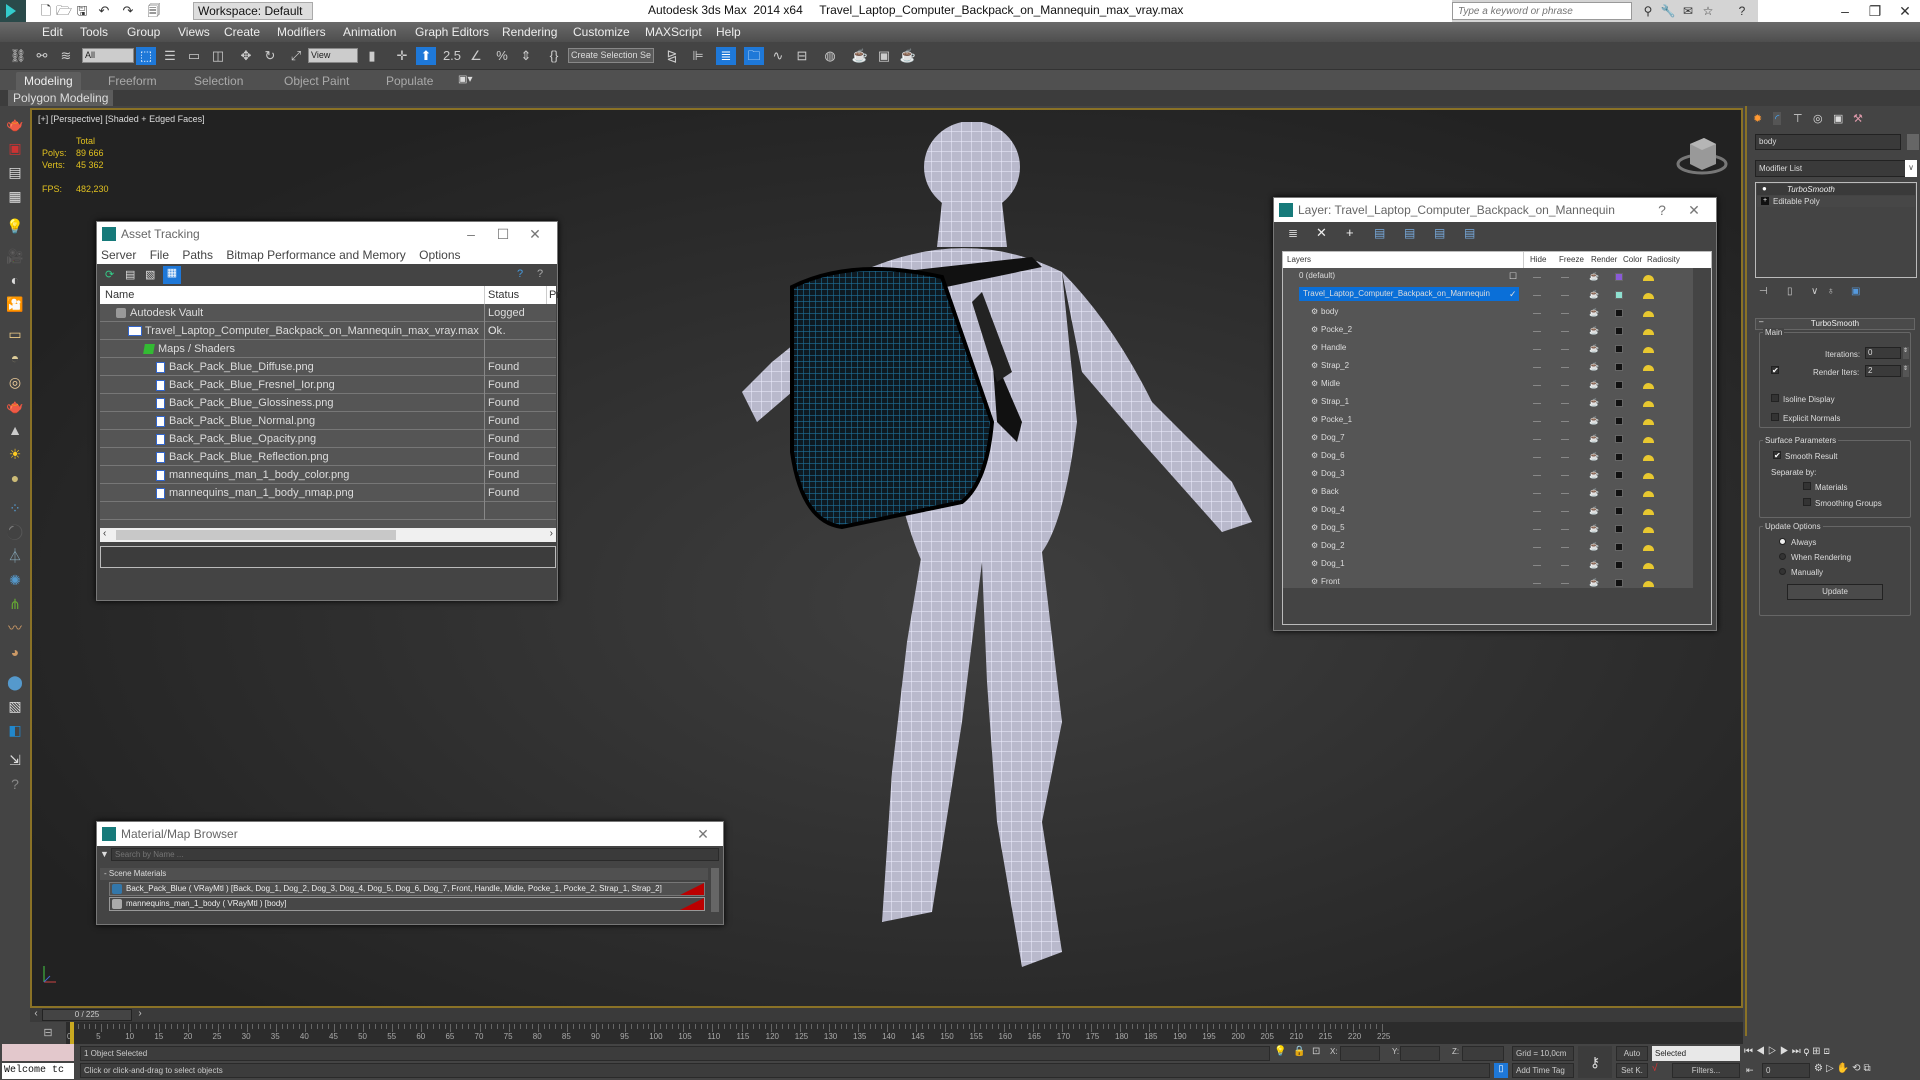 The width and height of the screenshot is (1920, 1080). What do you see at coordinates (94, 32) in the screenshot?
I see `menu-tools: Tools` at bounding box center [94, 32].